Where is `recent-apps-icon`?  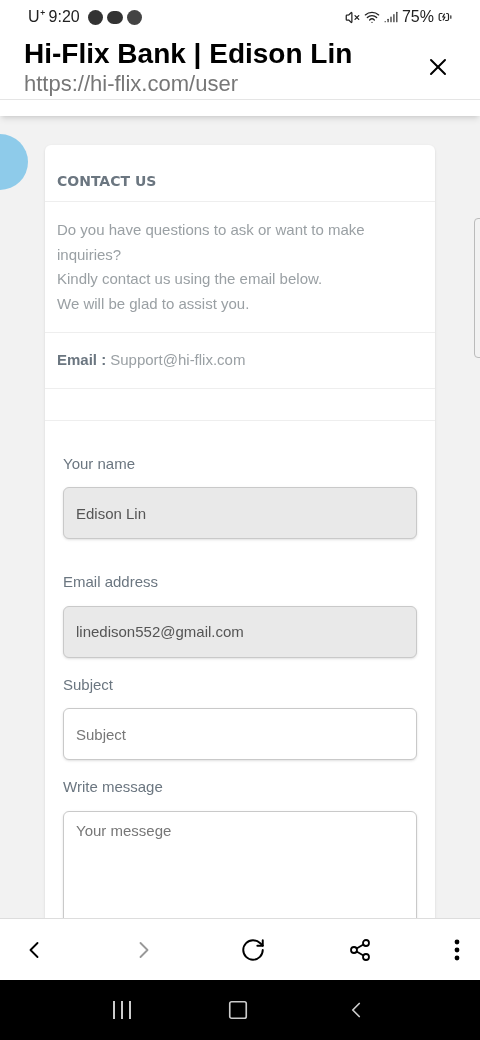
recent-apps-icon is located at coordinates (122, 1010).